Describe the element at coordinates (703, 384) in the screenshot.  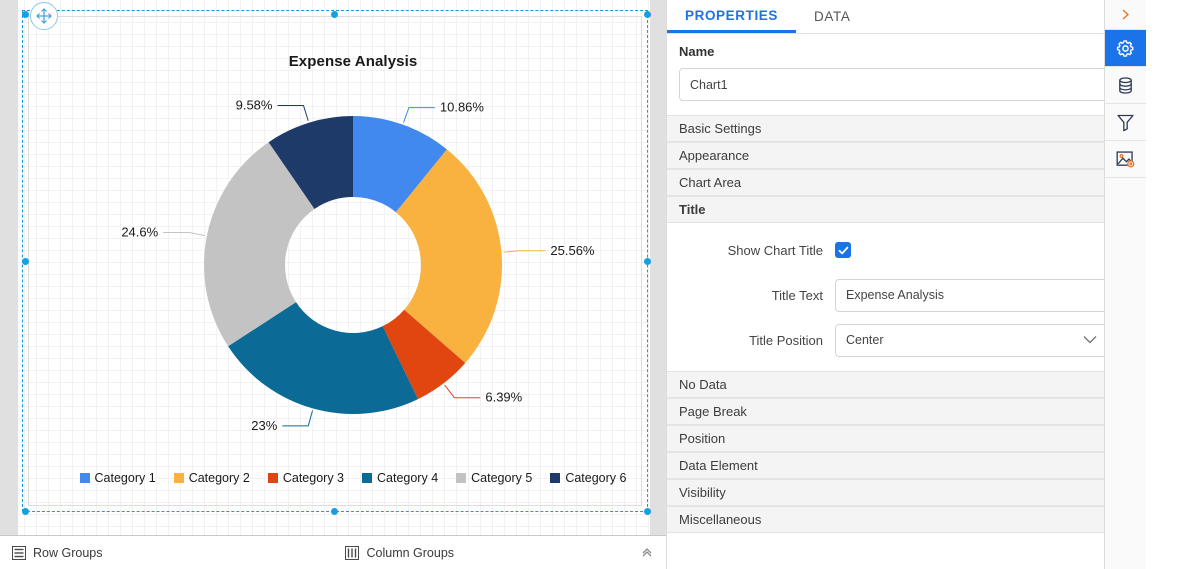
I see `section-no-data-label: No Data` at that location.